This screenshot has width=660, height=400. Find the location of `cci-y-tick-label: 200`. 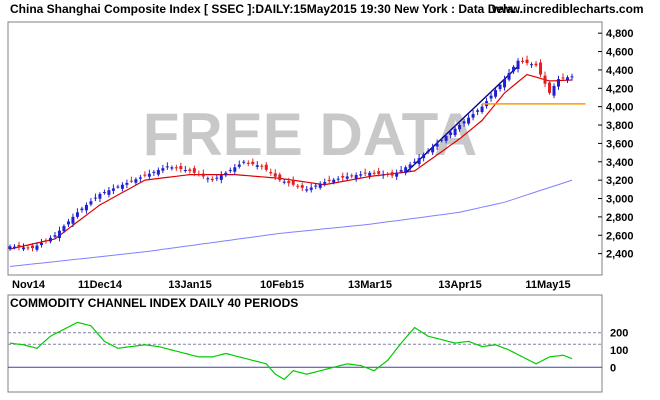

cci-y-tick-label: 200 is located at coordinates (619, 334).